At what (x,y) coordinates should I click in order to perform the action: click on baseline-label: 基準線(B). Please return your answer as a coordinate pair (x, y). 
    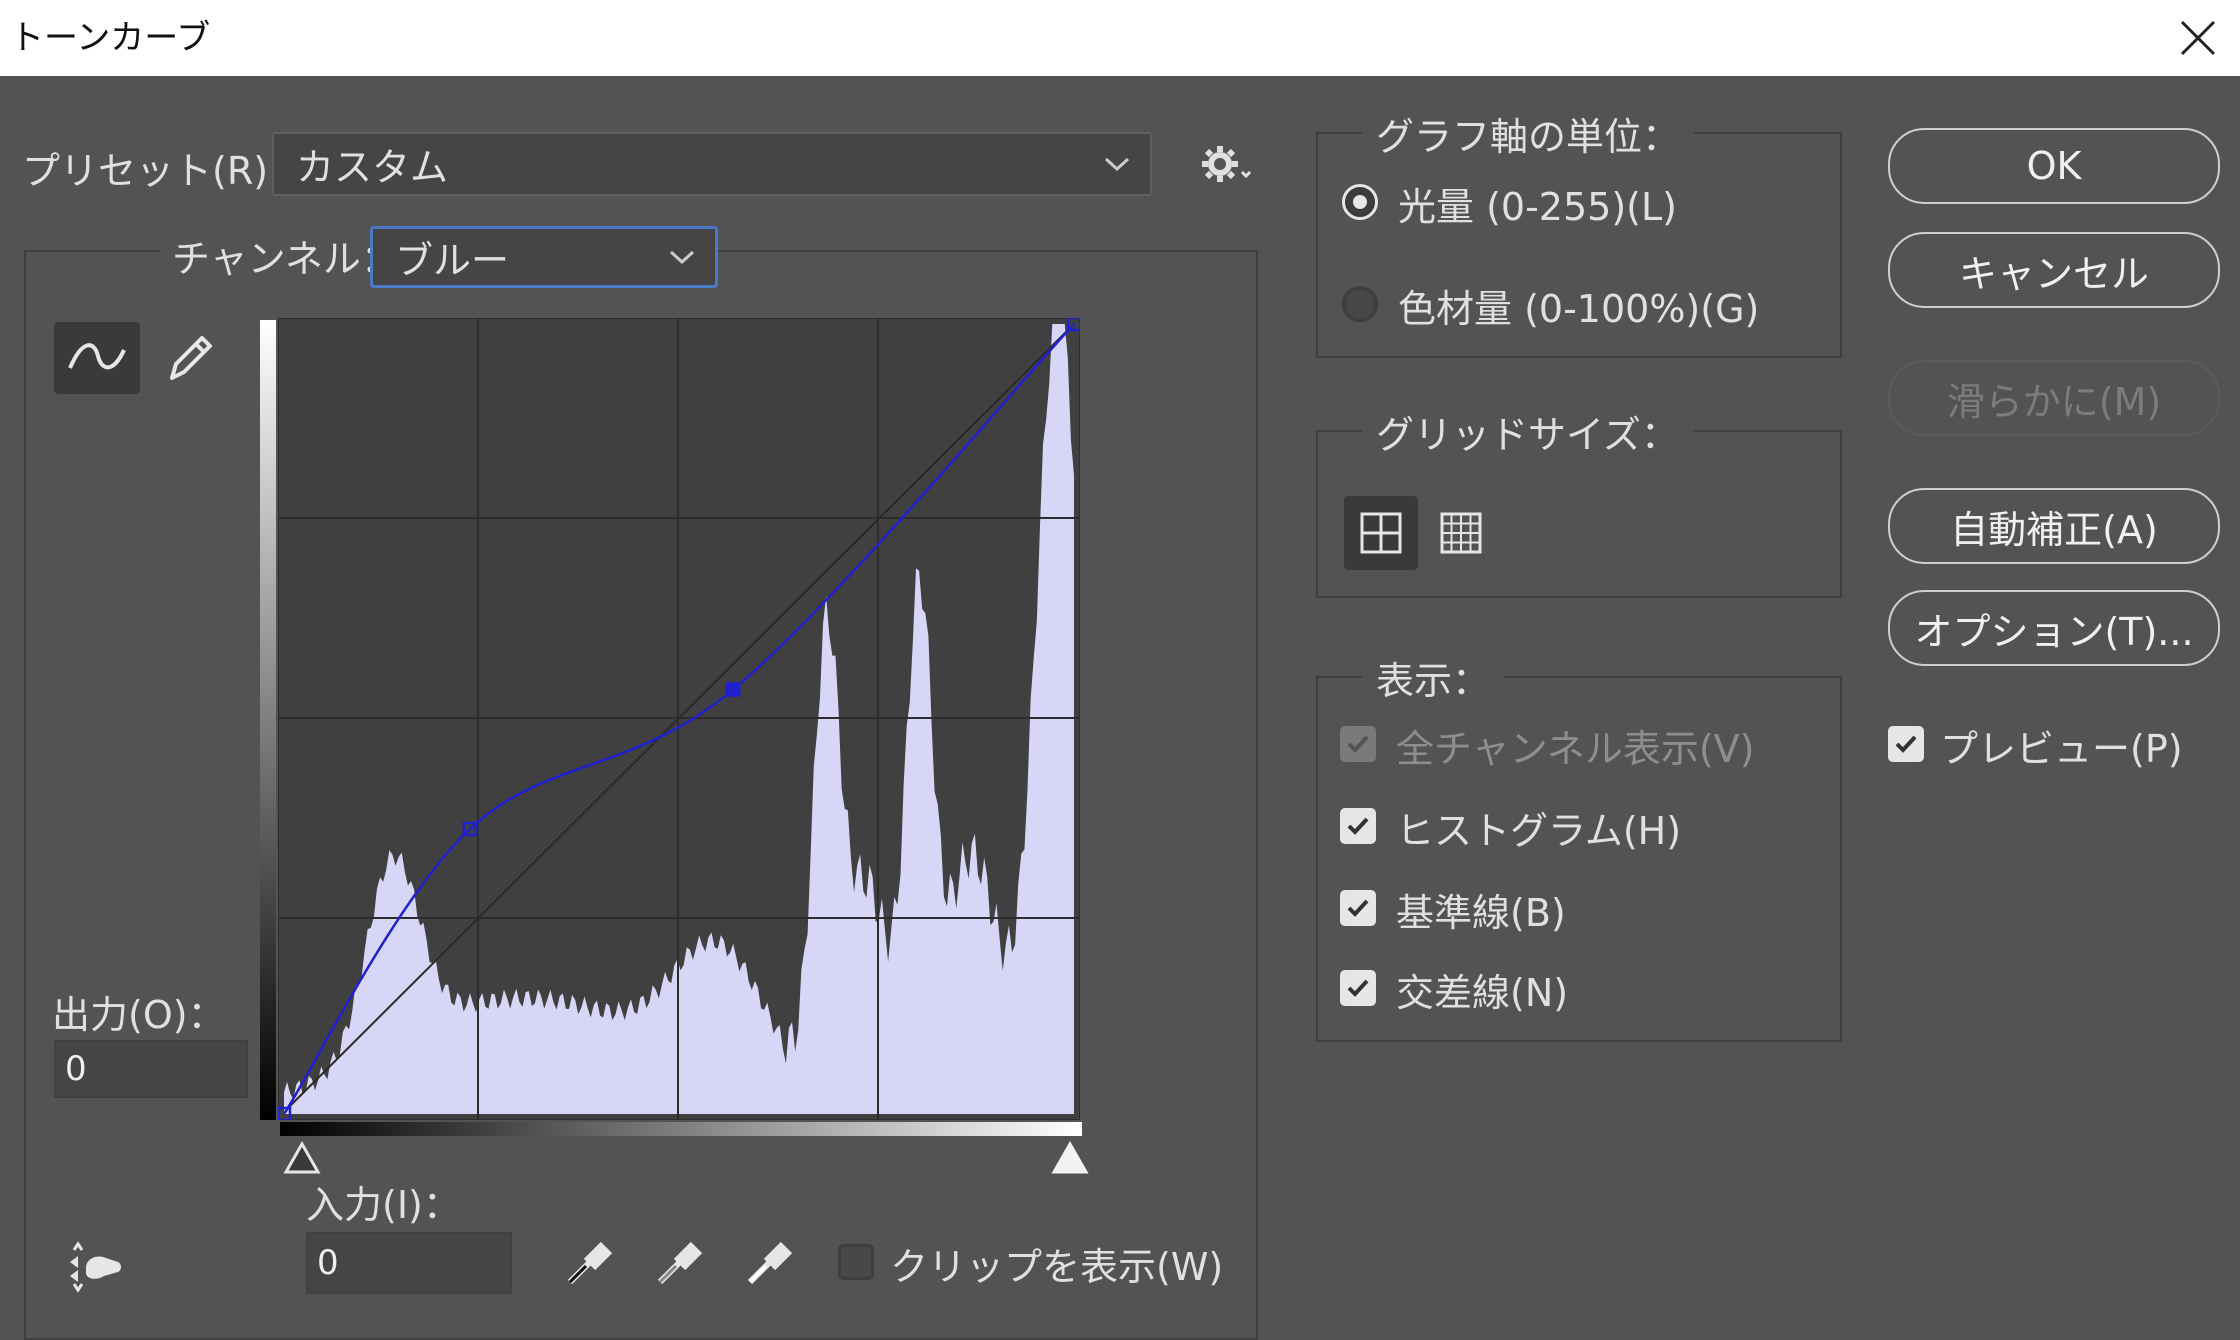
    Looking at the image, I should click on (1481, 913).